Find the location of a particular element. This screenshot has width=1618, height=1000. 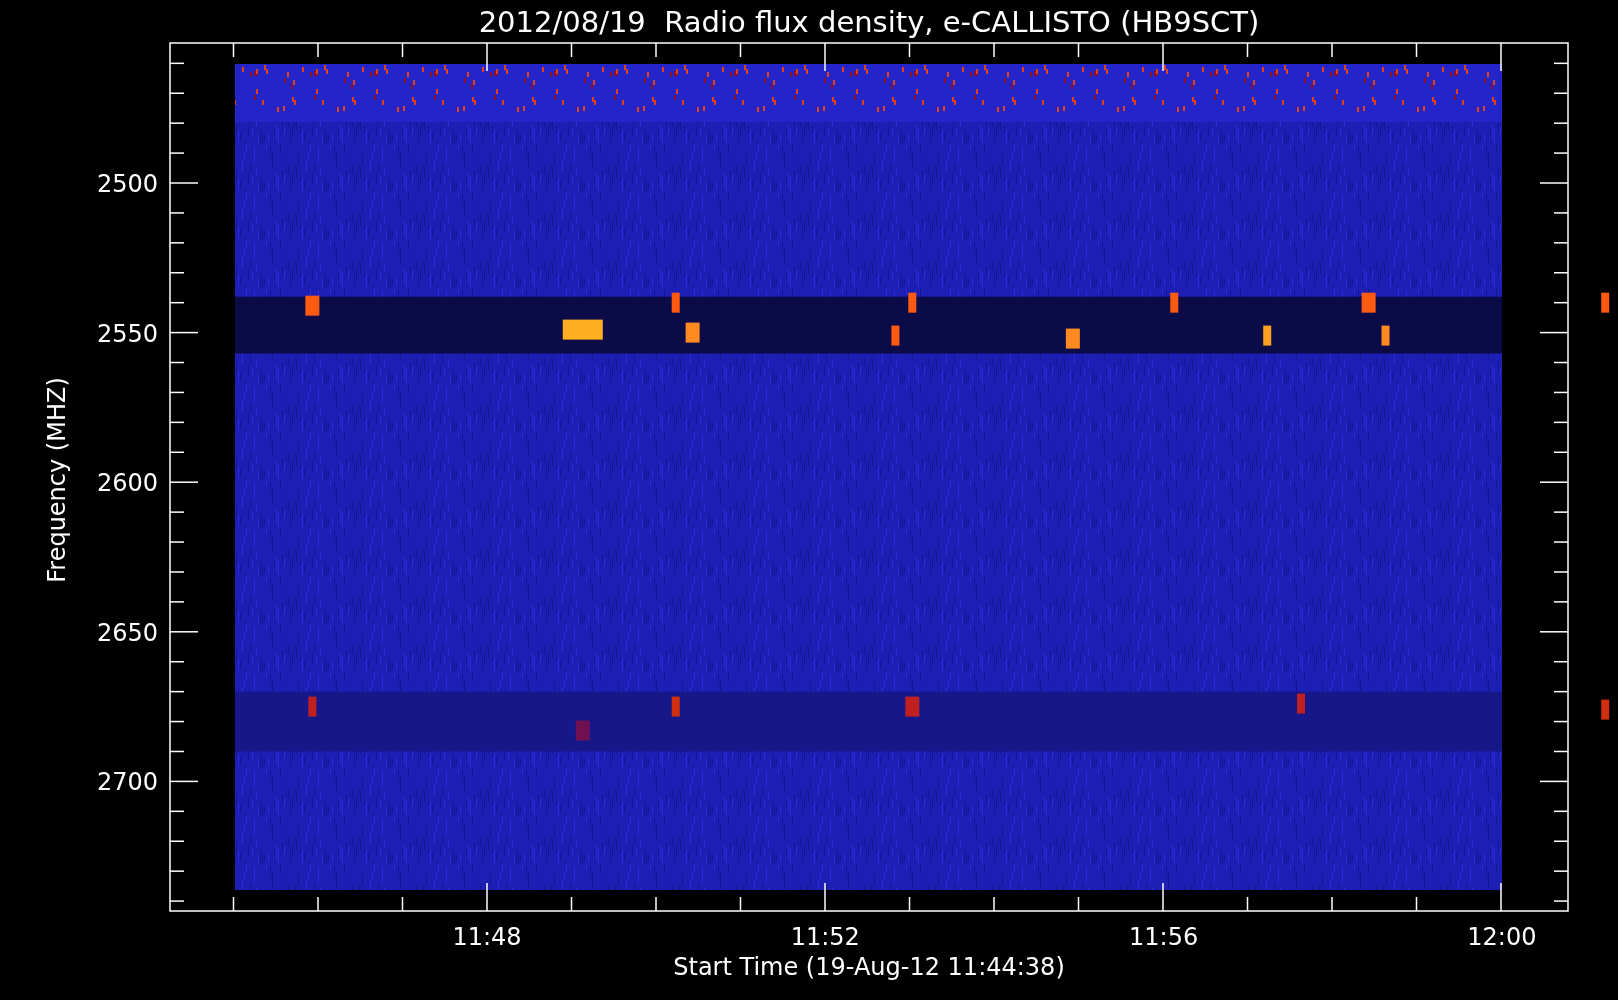

x-axis-label: Start Time (19-Aug-12 11:44:38) is located at coordinates (869, 967).